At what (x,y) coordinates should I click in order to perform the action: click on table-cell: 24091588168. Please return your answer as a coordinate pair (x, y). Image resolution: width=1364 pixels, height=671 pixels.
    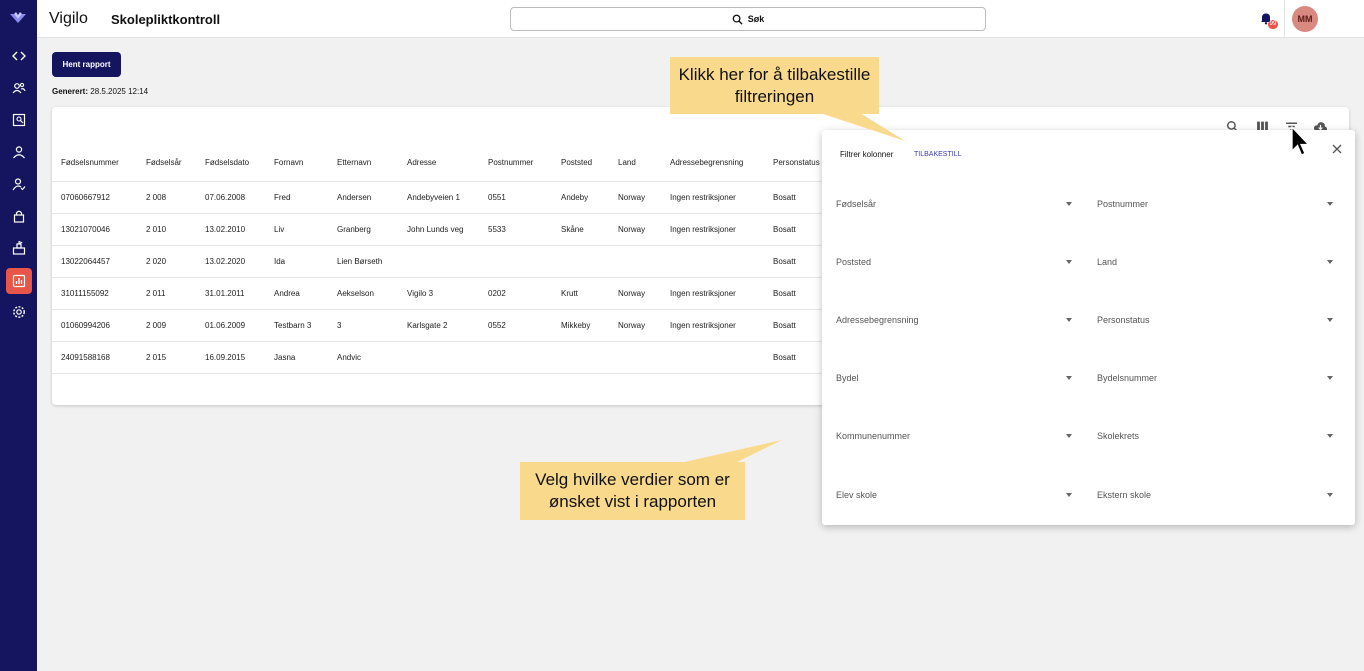
    Looking at the image, I should click on (94, 357).